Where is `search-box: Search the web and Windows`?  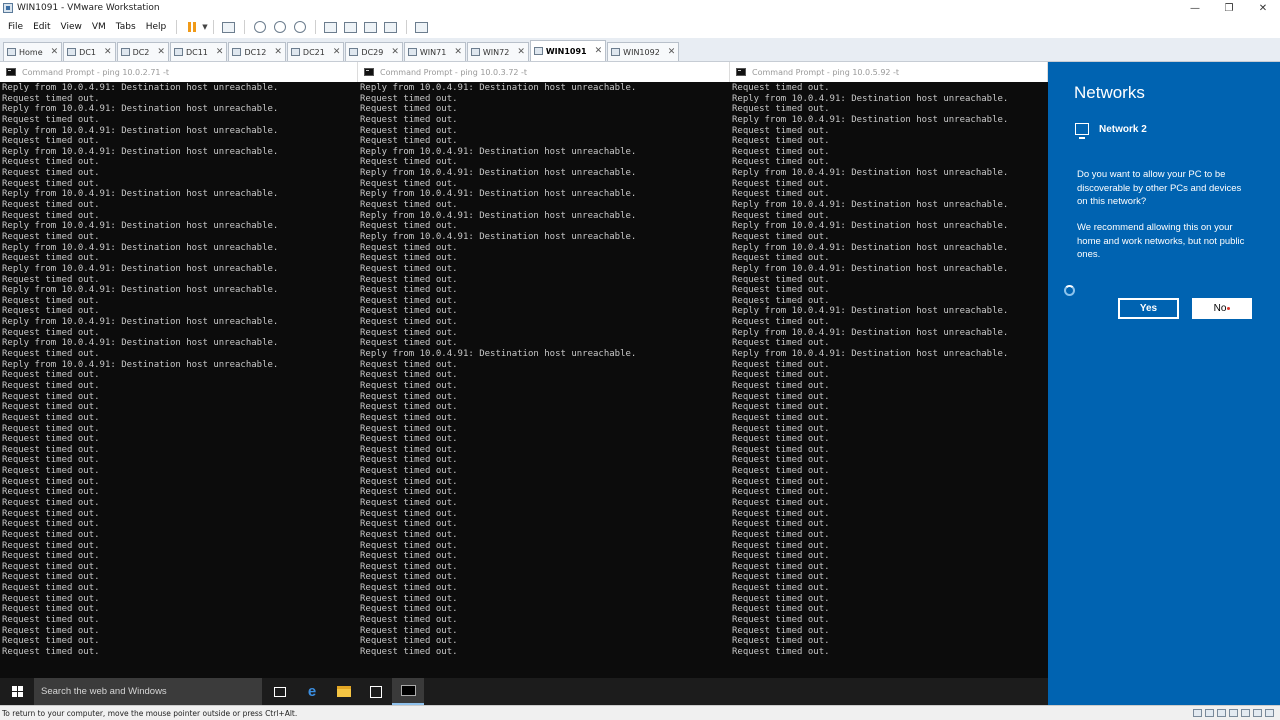
search-box: Search the web and Windows is located at coordinates (148, 691).